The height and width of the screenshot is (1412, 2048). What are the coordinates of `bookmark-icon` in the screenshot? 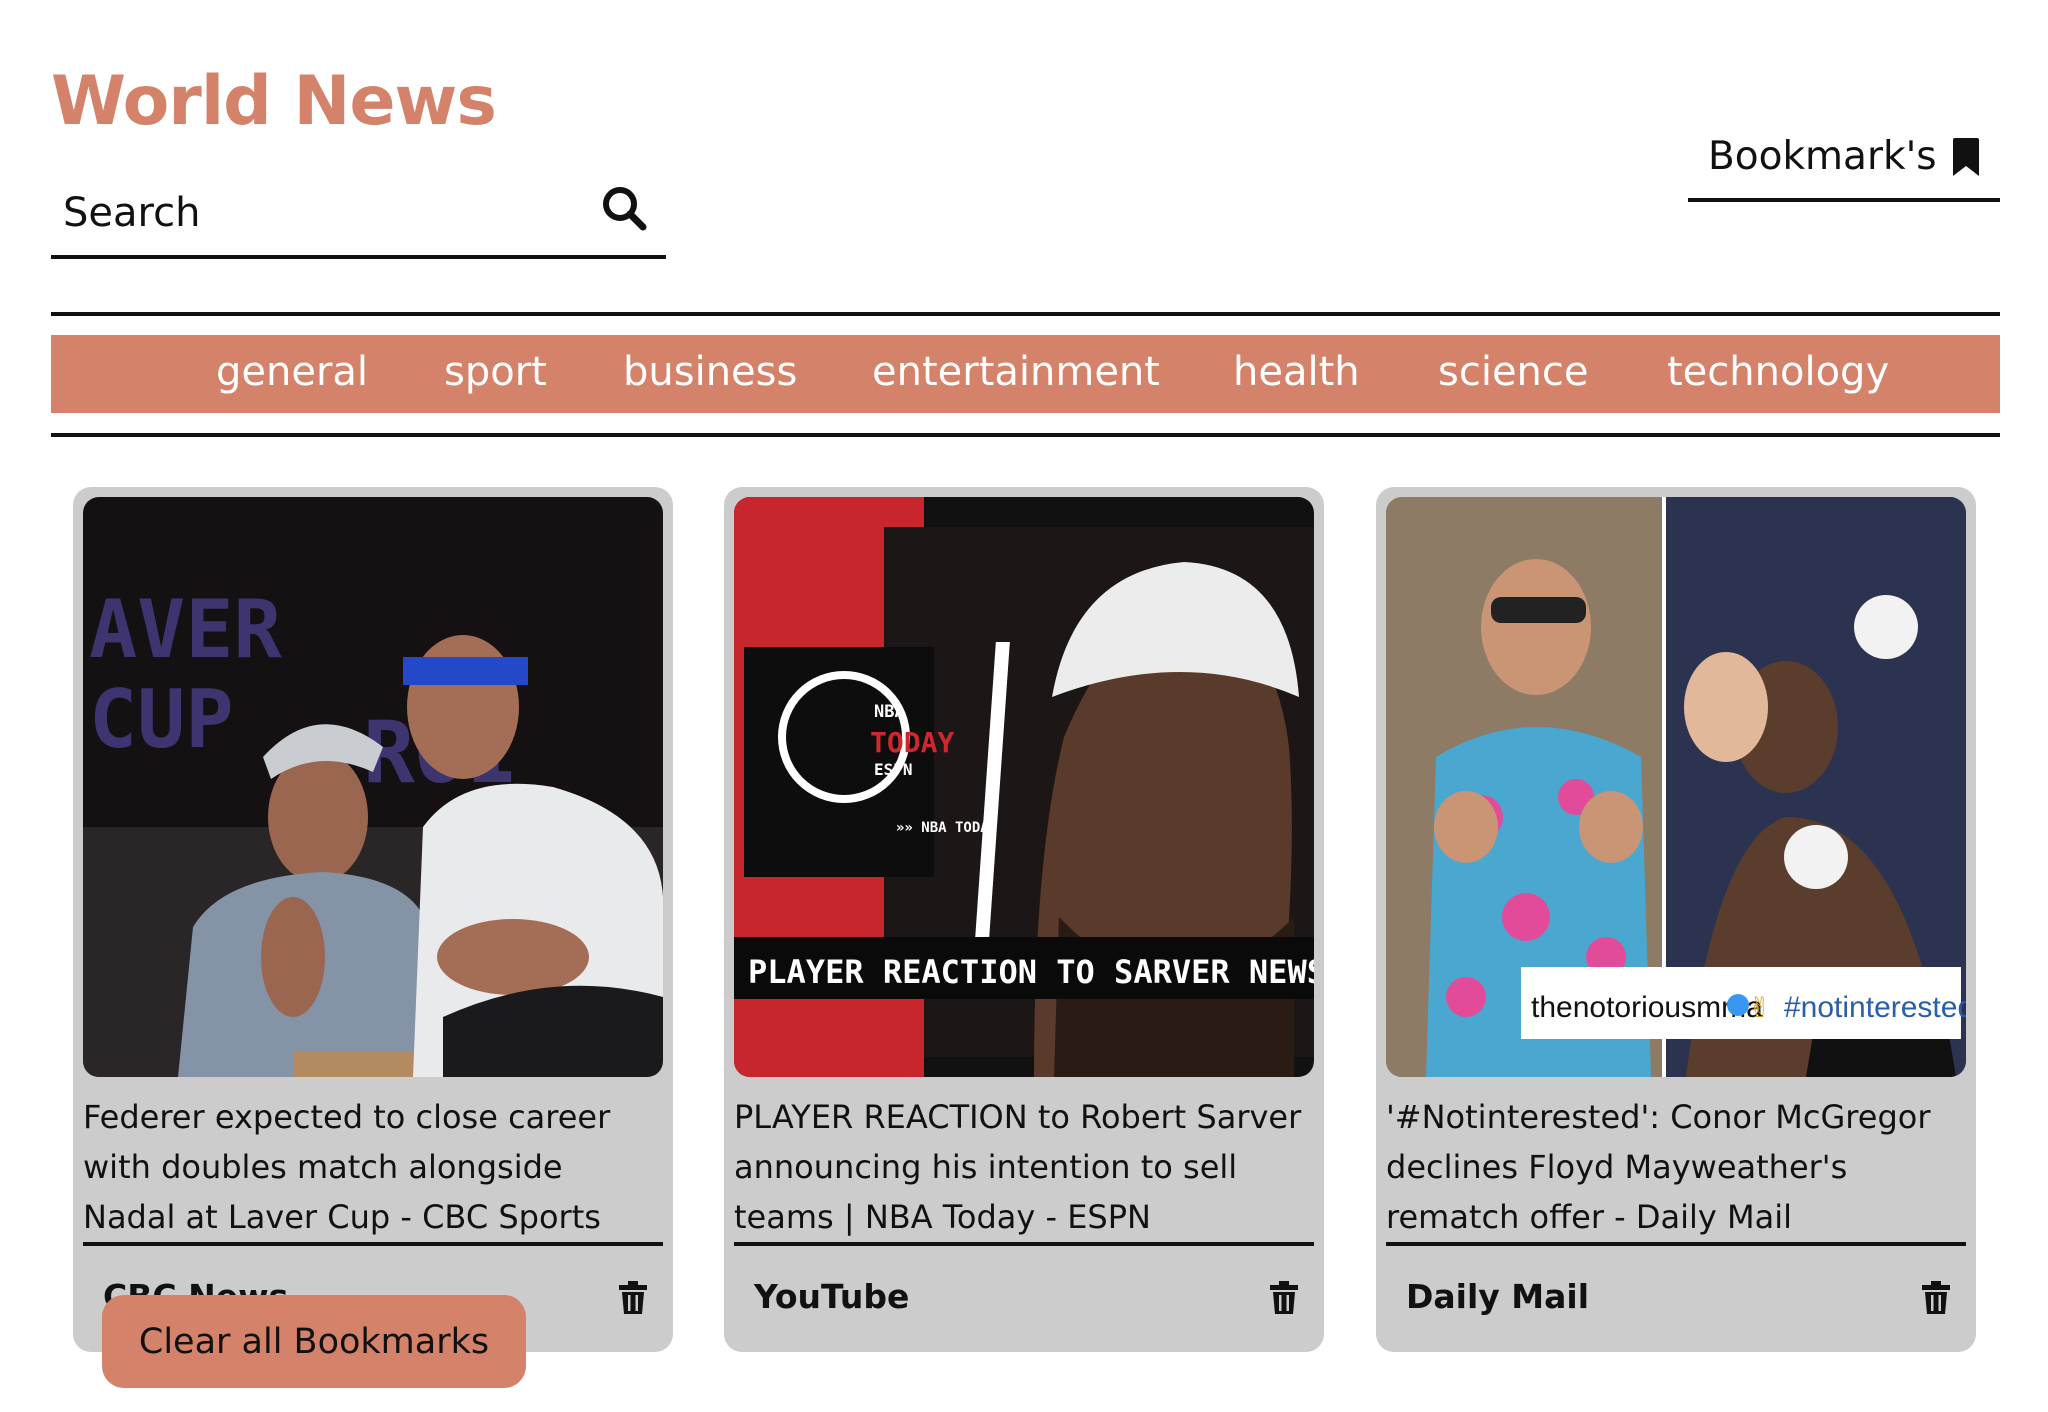 It's located at (1966, 157).